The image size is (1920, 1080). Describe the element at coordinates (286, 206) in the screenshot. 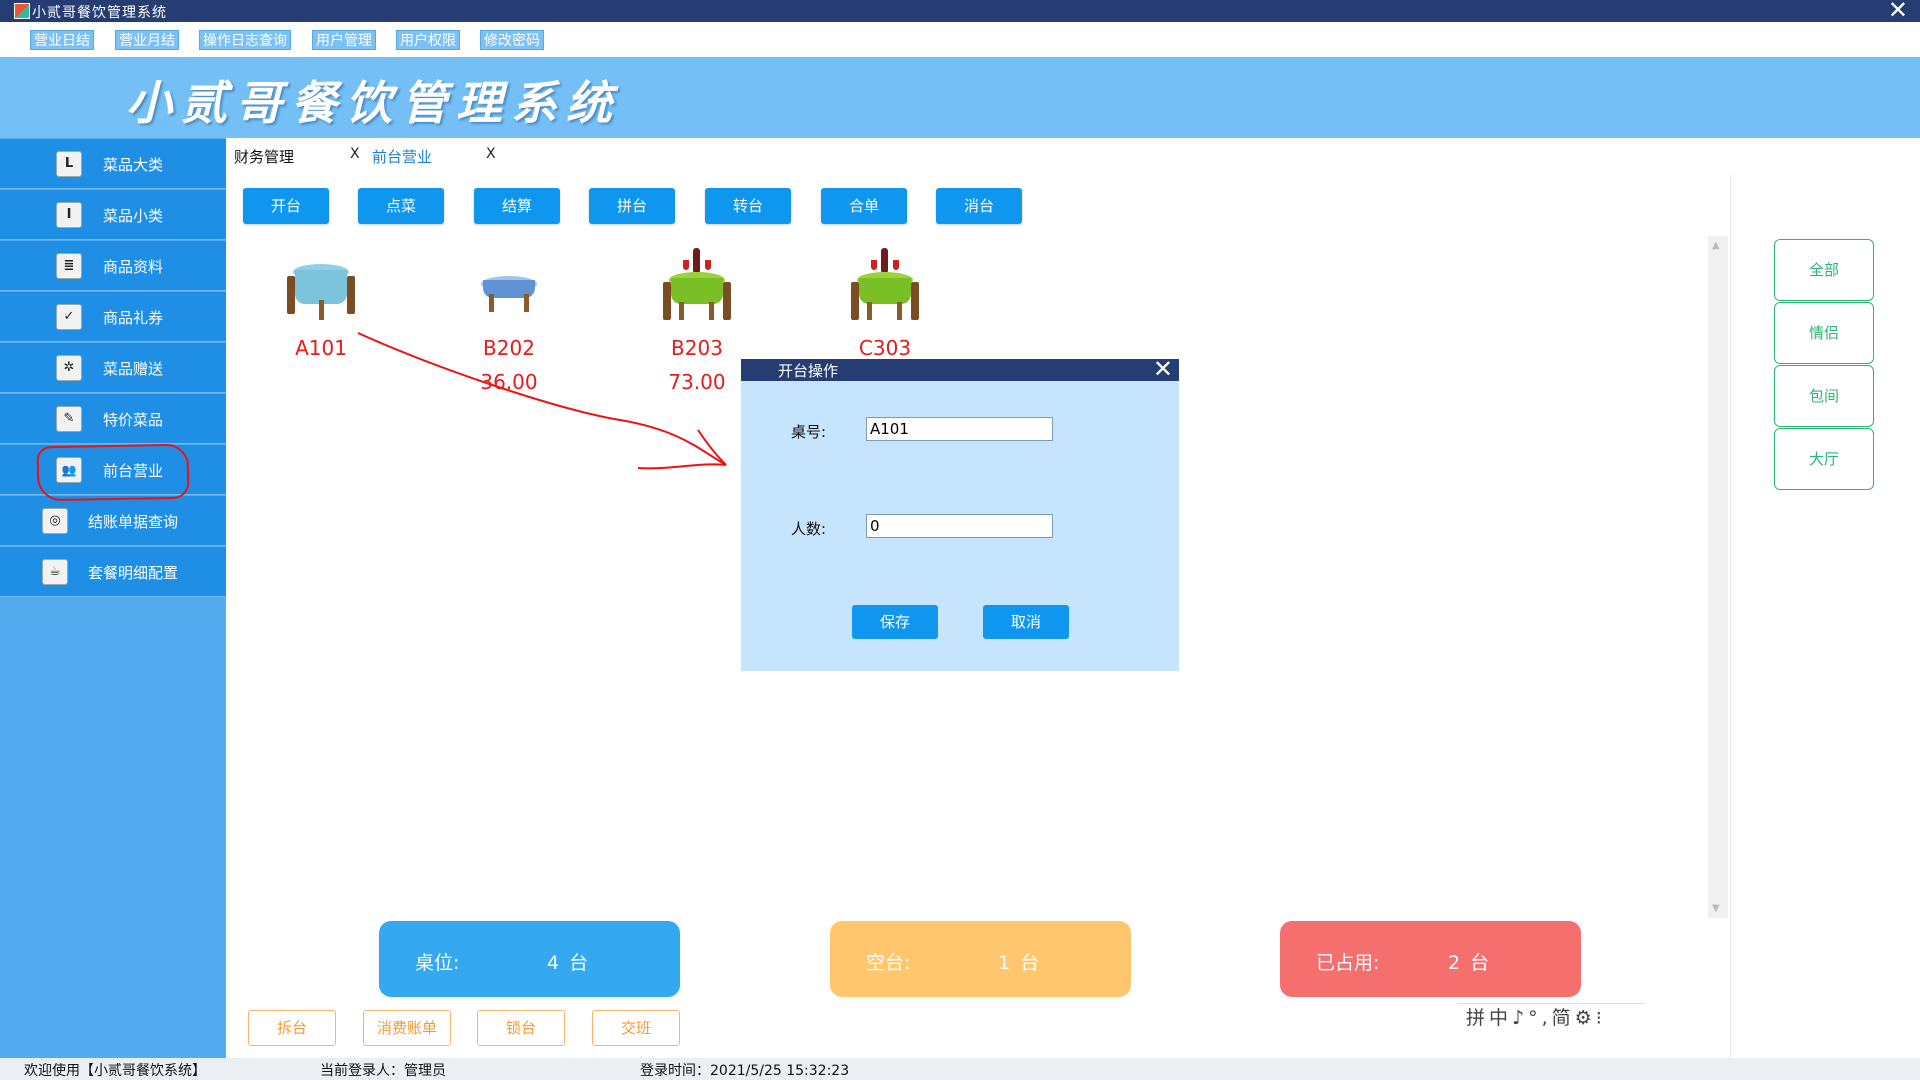

I see `open-table-button: 开台` at that location.